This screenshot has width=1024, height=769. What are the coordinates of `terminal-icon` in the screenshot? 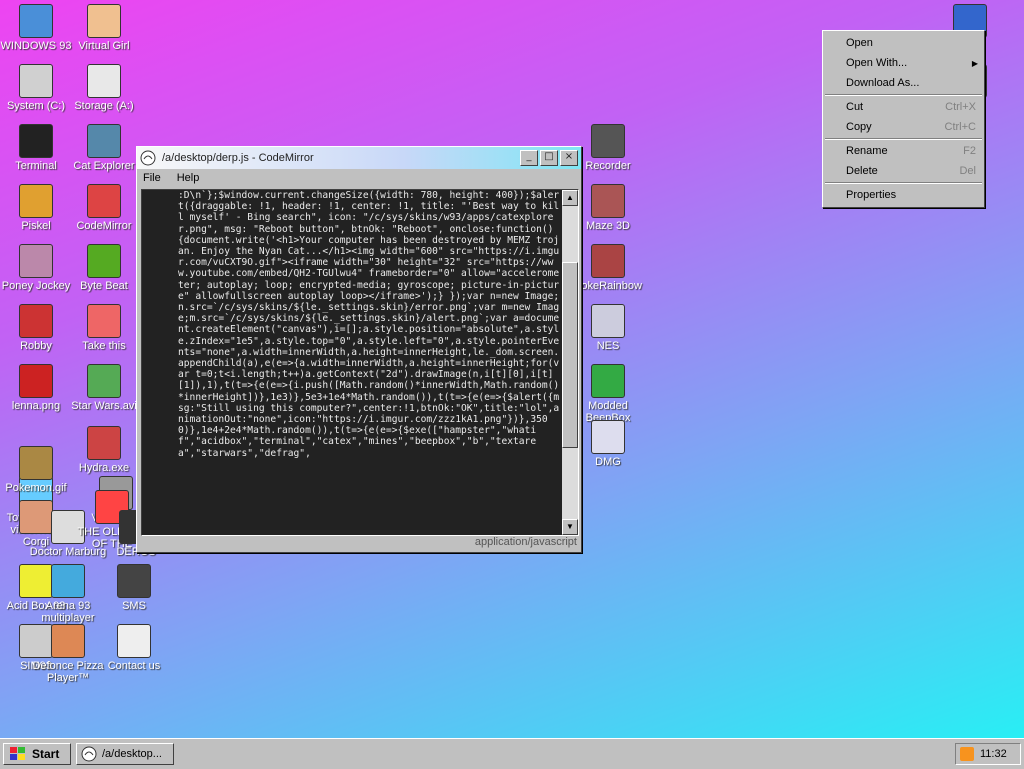 It's located at (36, 141).